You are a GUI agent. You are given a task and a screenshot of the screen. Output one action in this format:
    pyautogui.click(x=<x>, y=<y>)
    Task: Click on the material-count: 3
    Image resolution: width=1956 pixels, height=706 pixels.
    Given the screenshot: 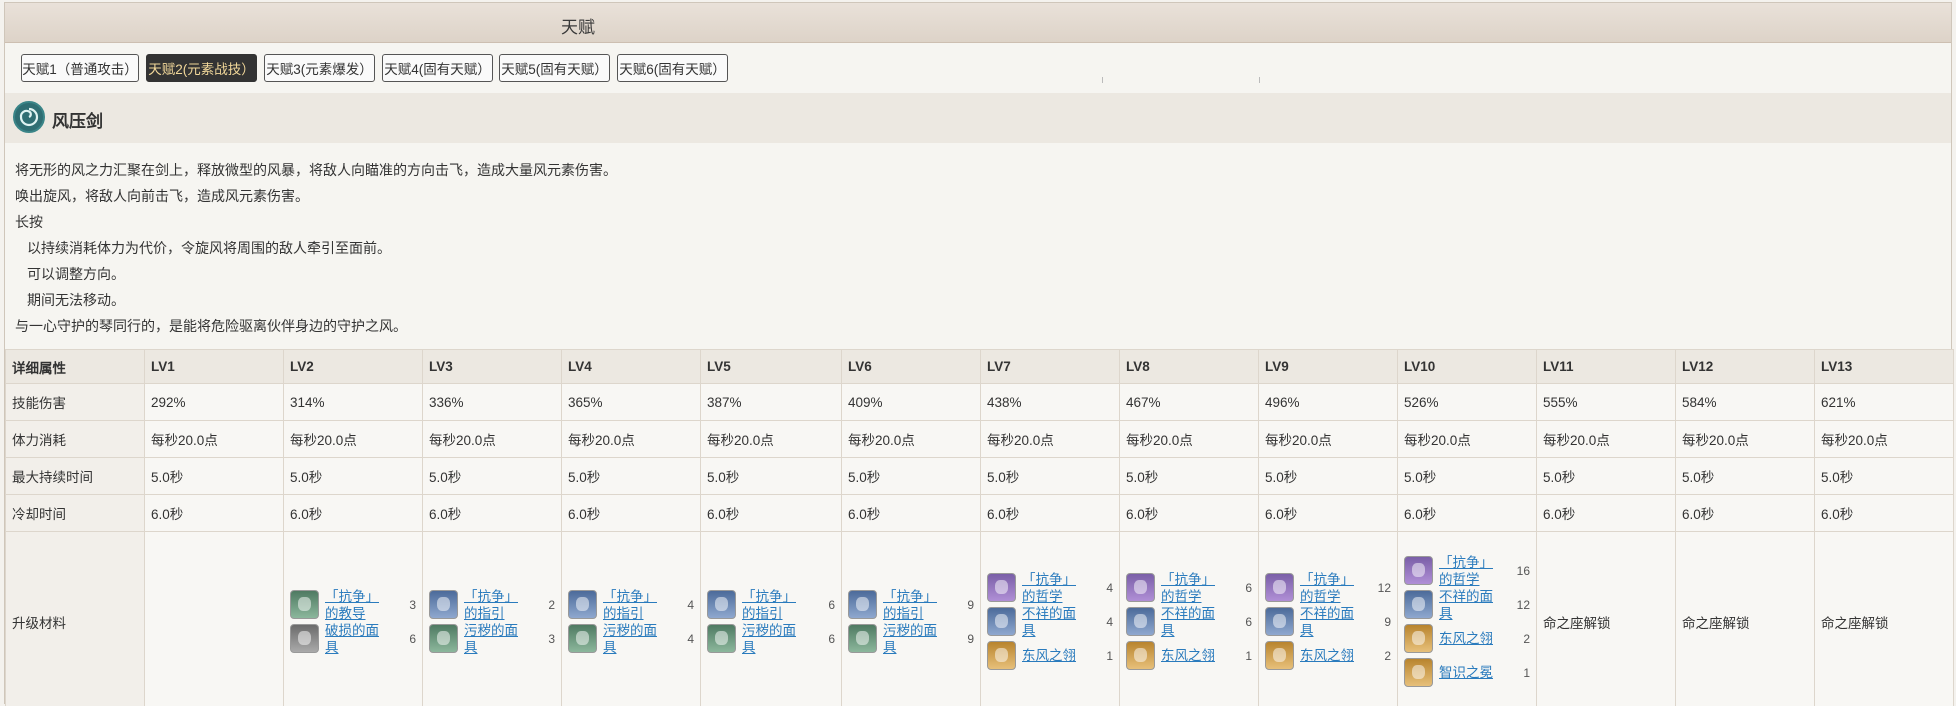 What is the action you would take?
    pyautogui.click(x=551, y=638)
    